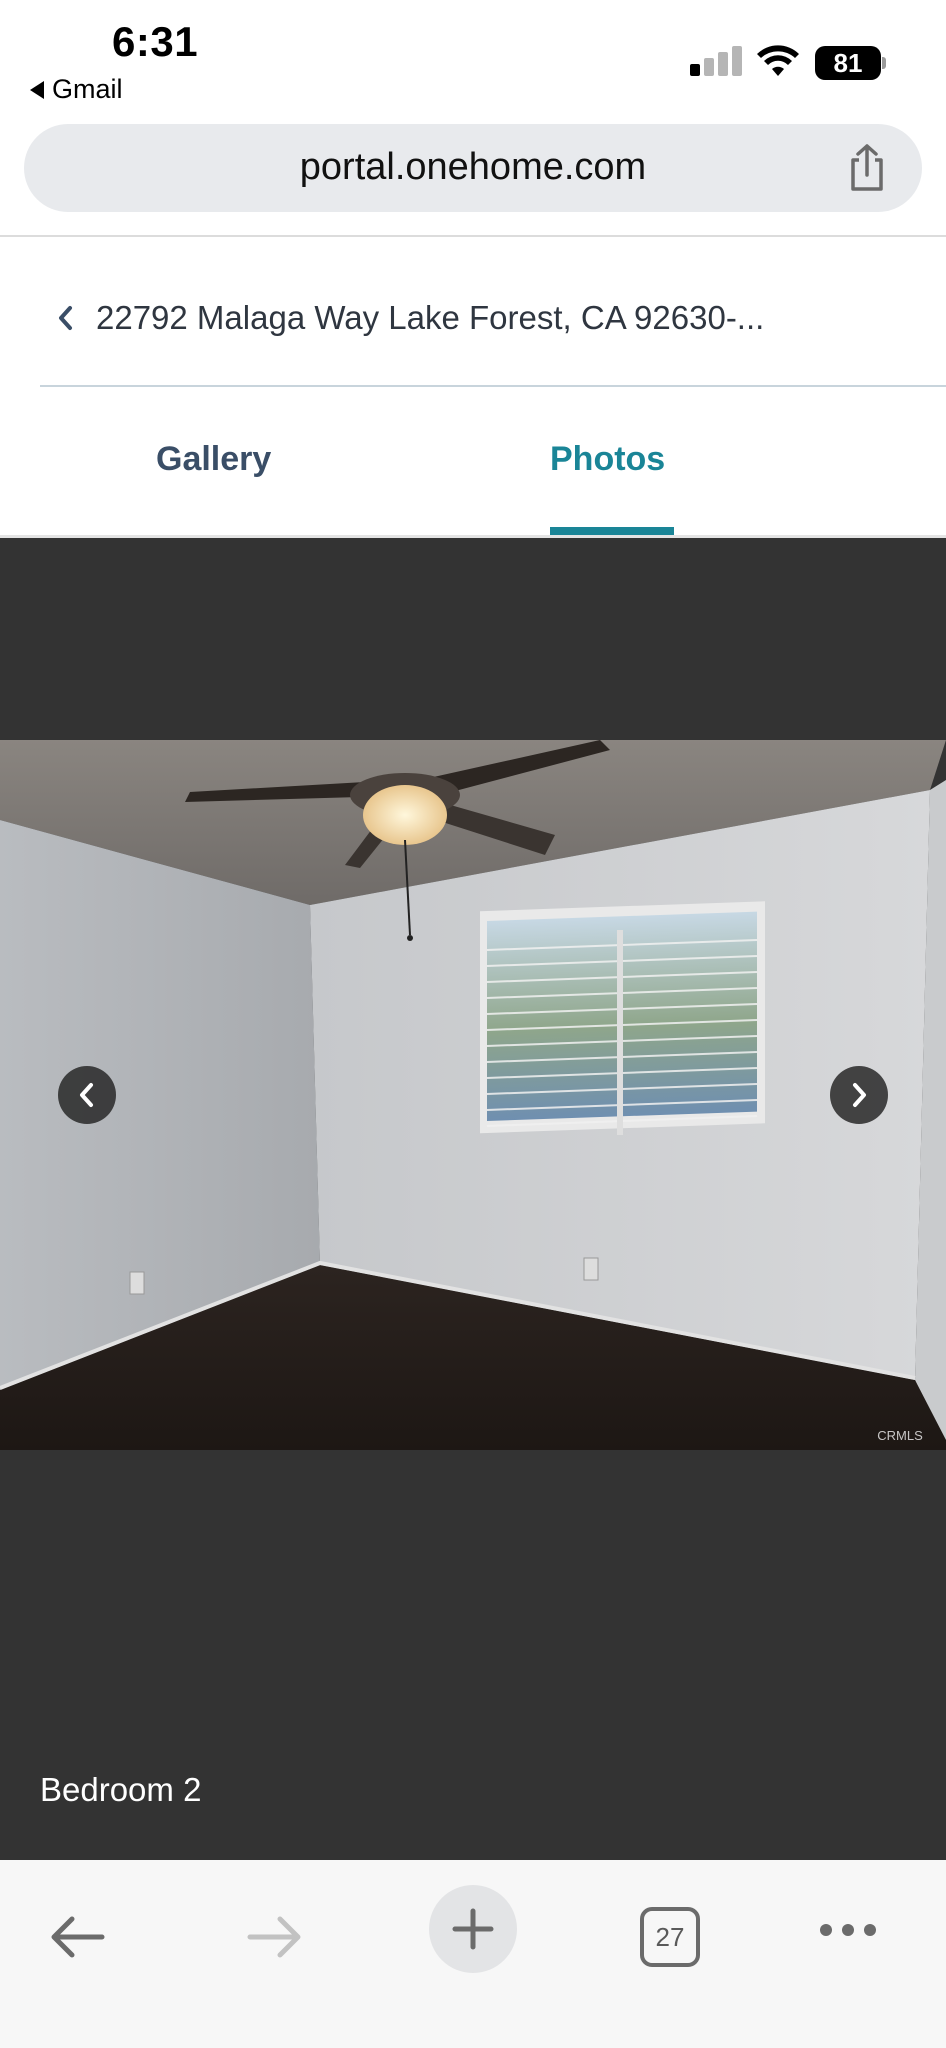  Describe the element at coordinates (473, 236) in the screenshot. I see `header-divider` at that location.